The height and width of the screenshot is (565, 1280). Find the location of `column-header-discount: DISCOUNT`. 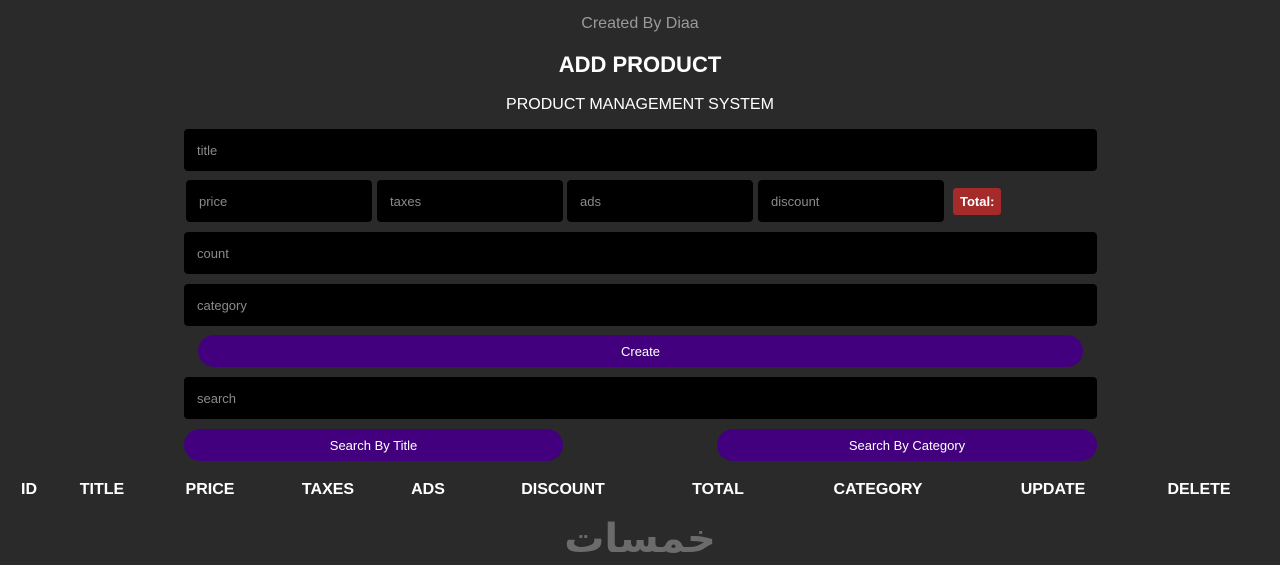

column-header-discount: DISCOUNT is located at coordinates (563, 489).